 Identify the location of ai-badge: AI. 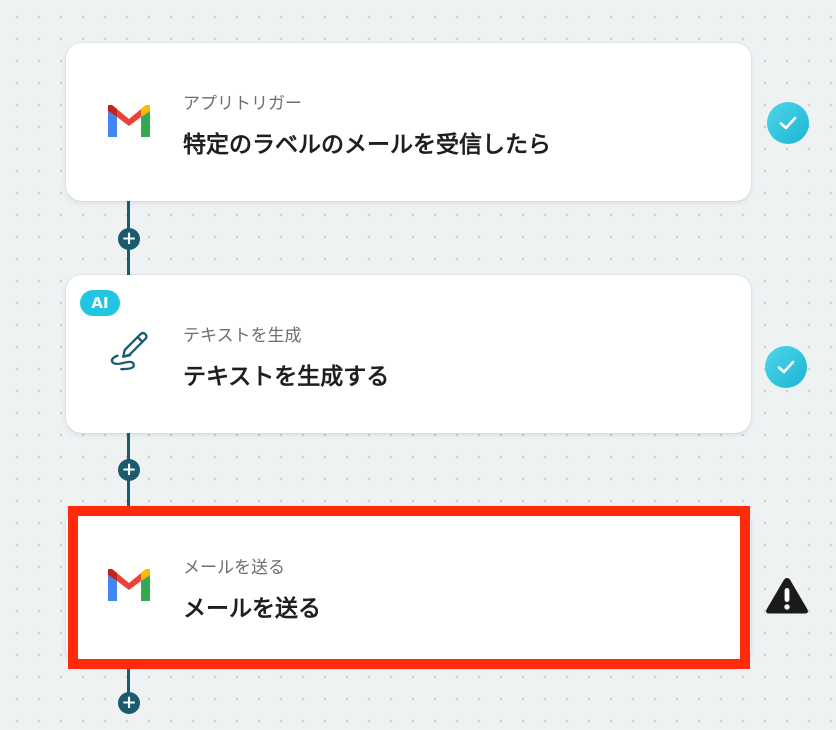
(100, 303).